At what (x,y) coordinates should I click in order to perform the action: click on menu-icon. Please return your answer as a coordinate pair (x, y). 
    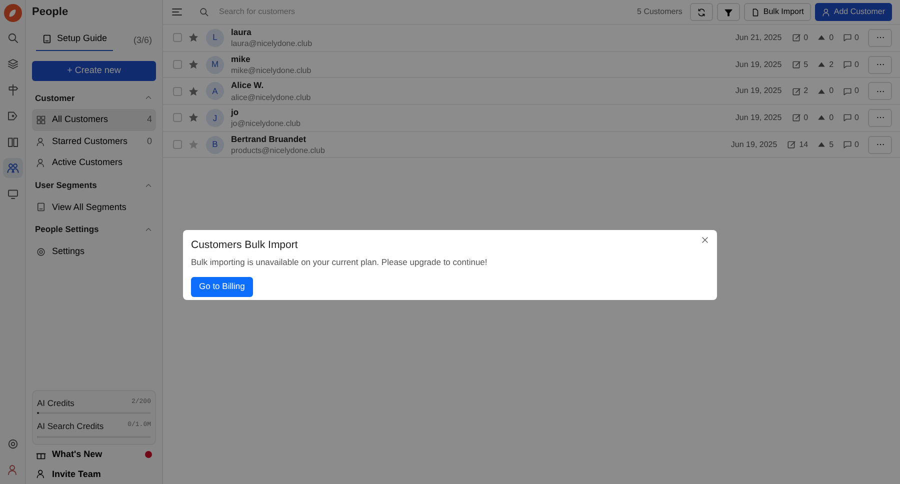
    Looking at the image, I should click on (177, 12).